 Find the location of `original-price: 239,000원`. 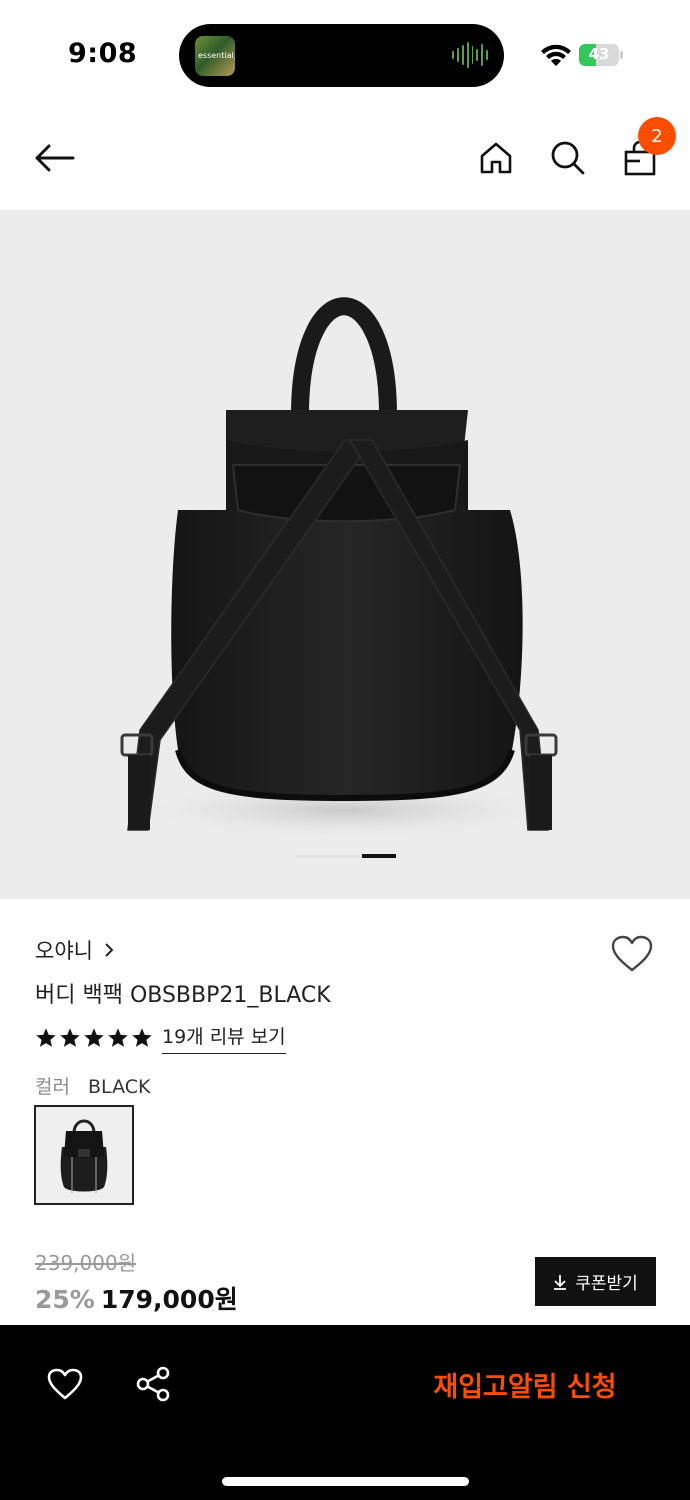

original-price: 239,000원 is located at coordinates (86, 1263).